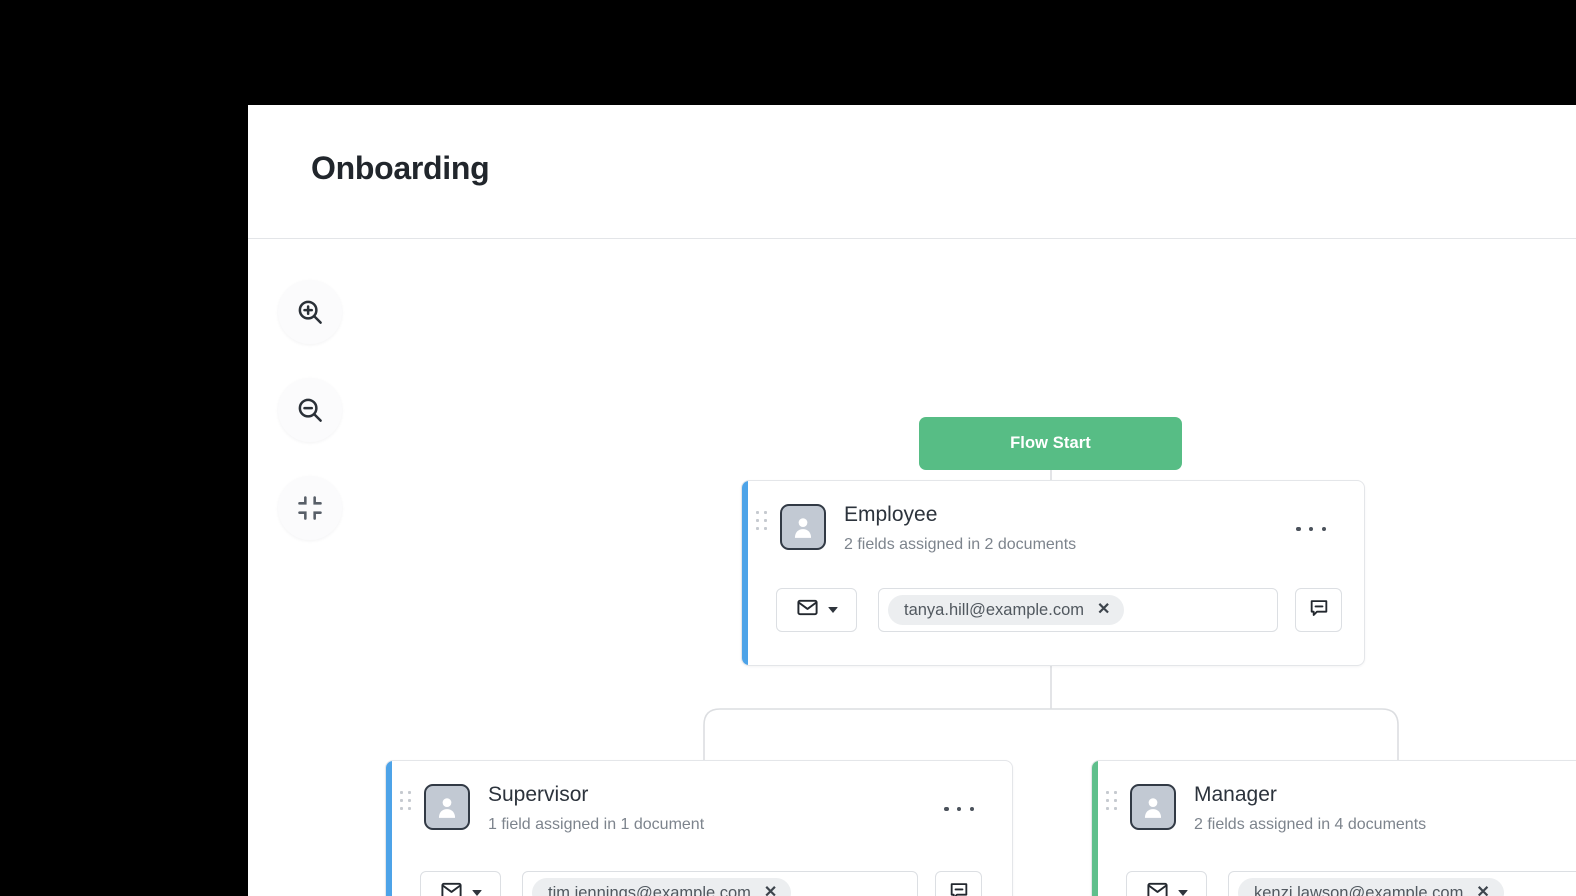 The image size is (1576, 896). What do you see at coordinates (891, 514) in the screenshot?
I see `role-title: Employee` at bounding box center [891, 514].